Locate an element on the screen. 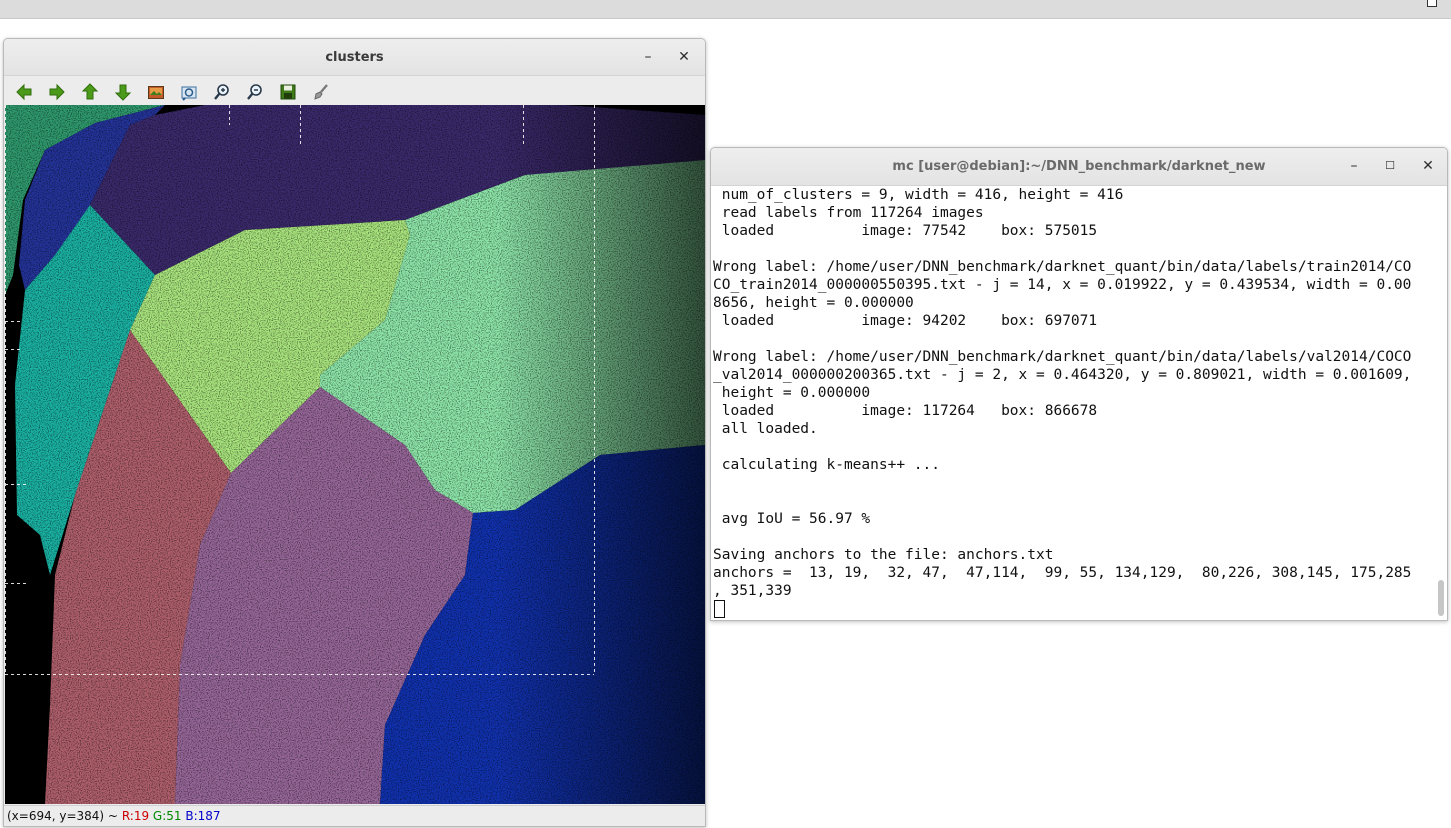  terminal-line: read labels from 117264 images is located at coordinates (848, 213).